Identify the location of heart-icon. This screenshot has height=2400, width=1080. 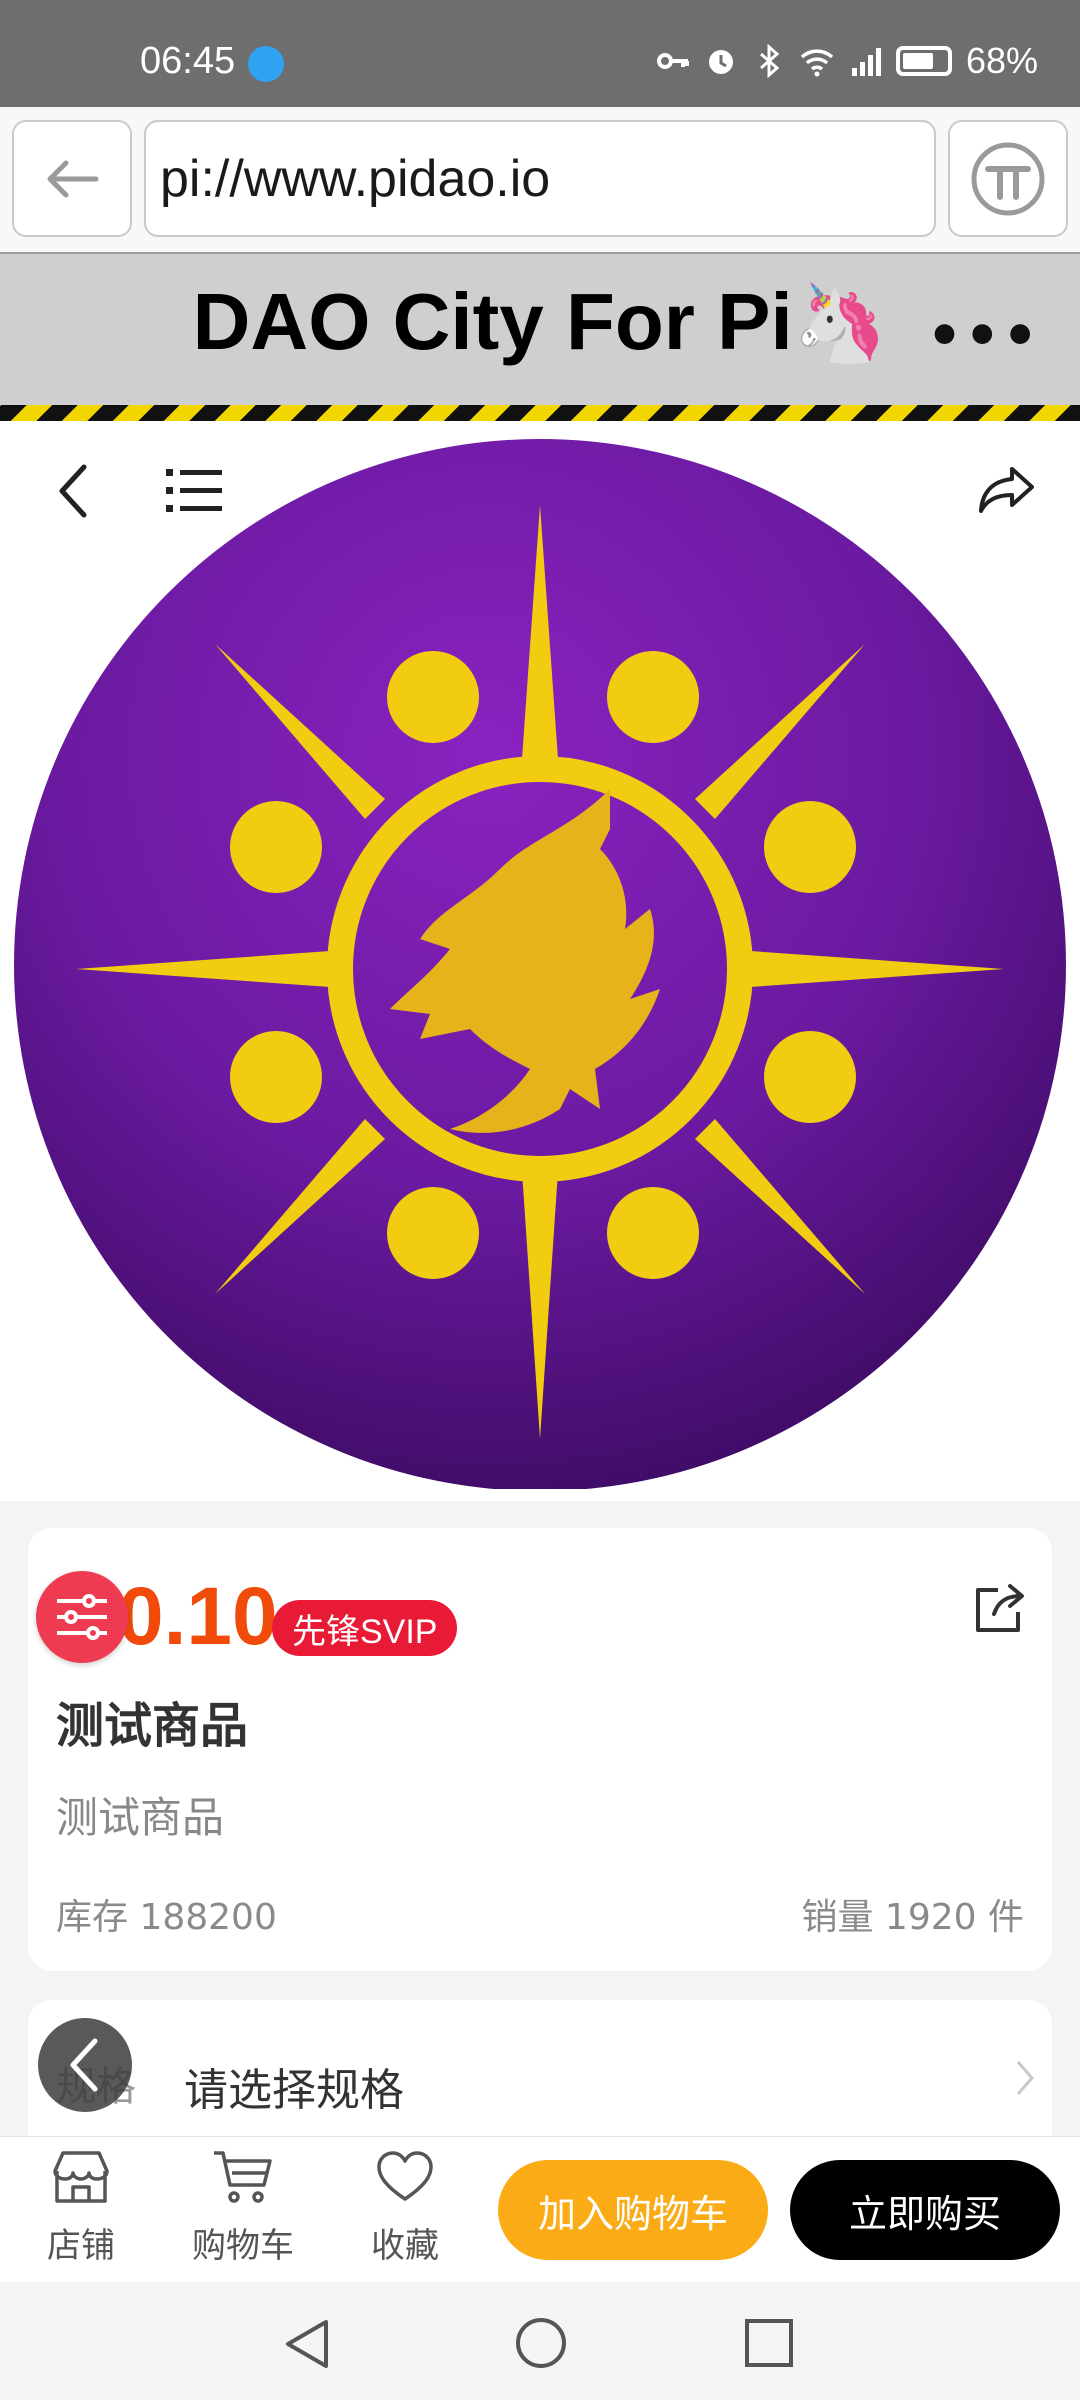
(405, 2176).